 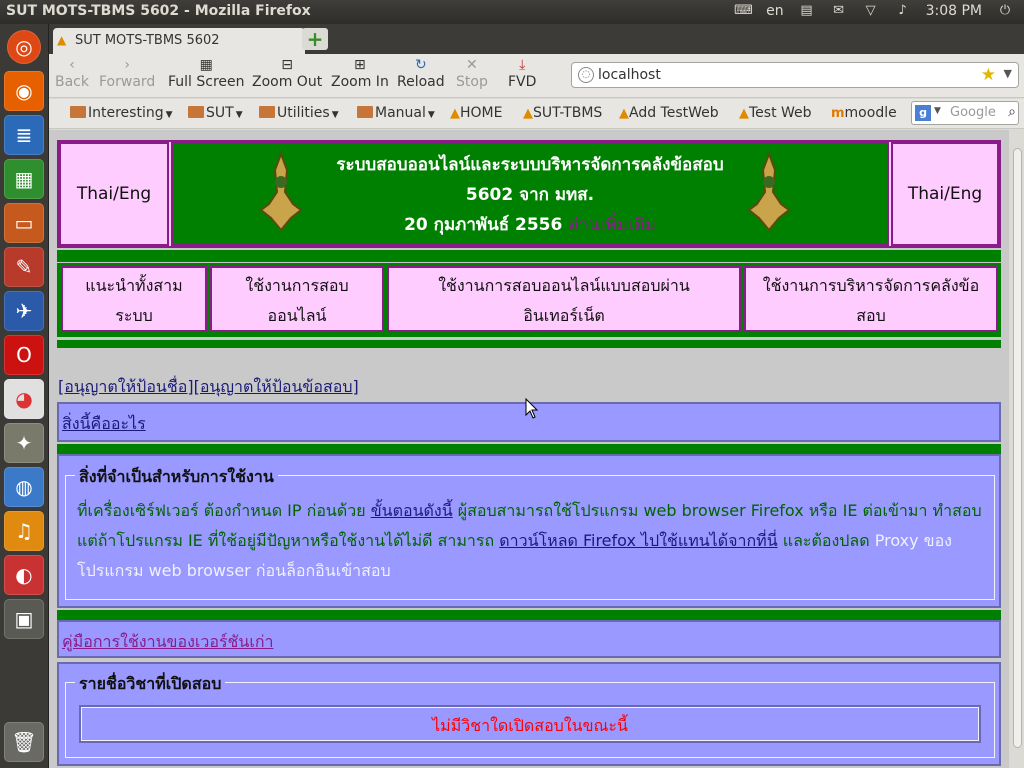 I want to click on power-icon: ⏻, so click(x=1005, y=11).